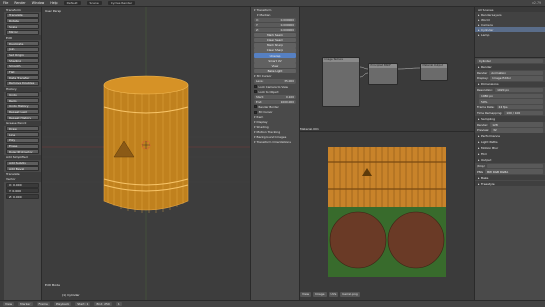 The width and height of the screenshot is (545, 307). I want to click on menu-window: Window, so click(38, 3).